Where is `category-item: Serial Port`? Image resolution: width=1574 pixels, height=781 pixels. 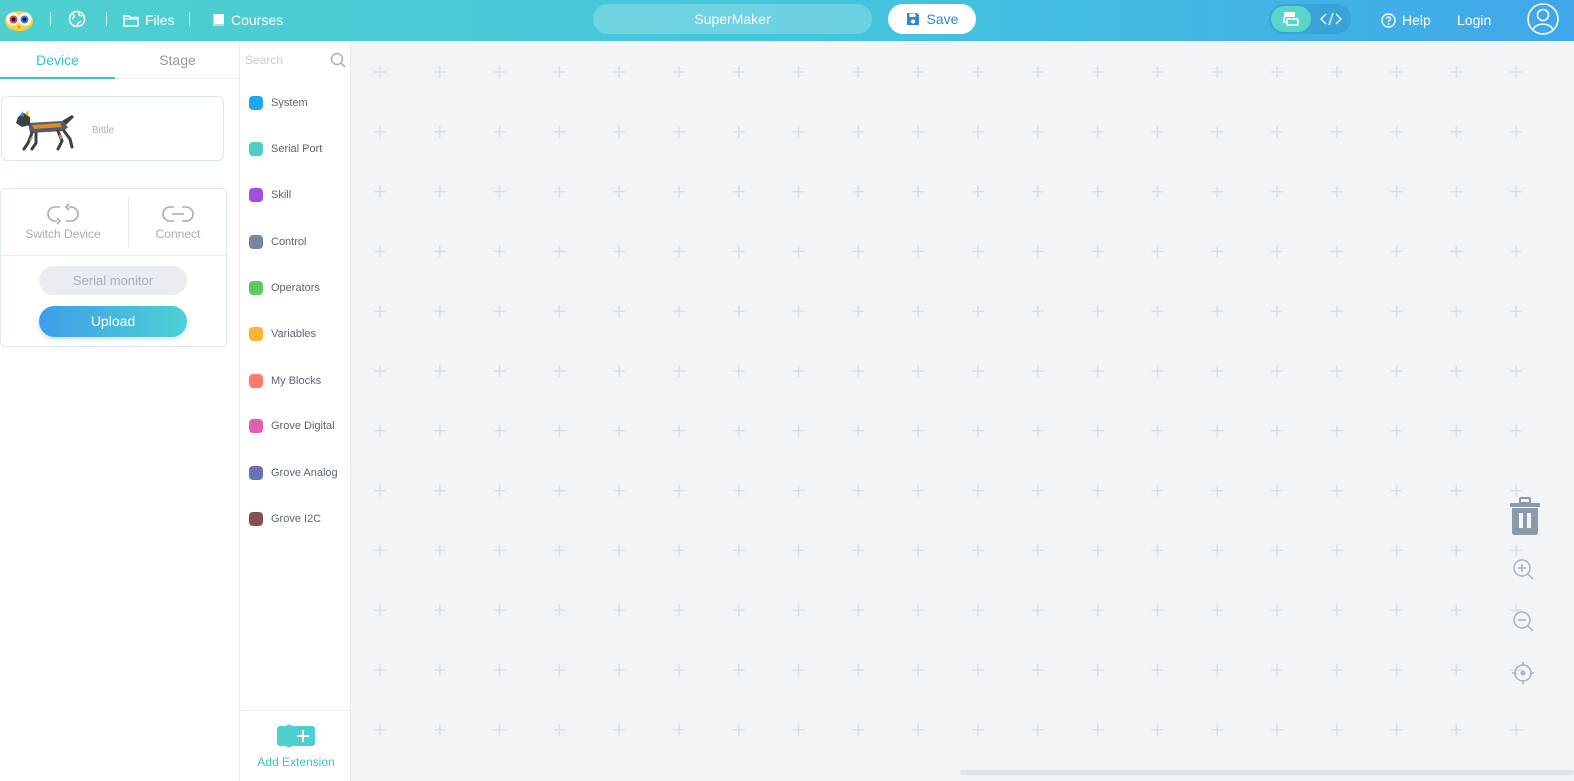 category-item: Serial Port is located at coordinates (285, 149).